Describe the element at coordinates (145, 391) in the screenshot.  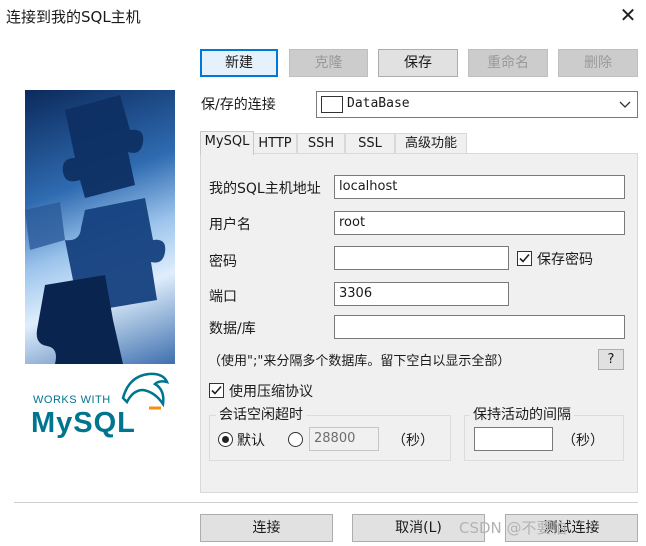
I see `dolphin-icon` at that location.